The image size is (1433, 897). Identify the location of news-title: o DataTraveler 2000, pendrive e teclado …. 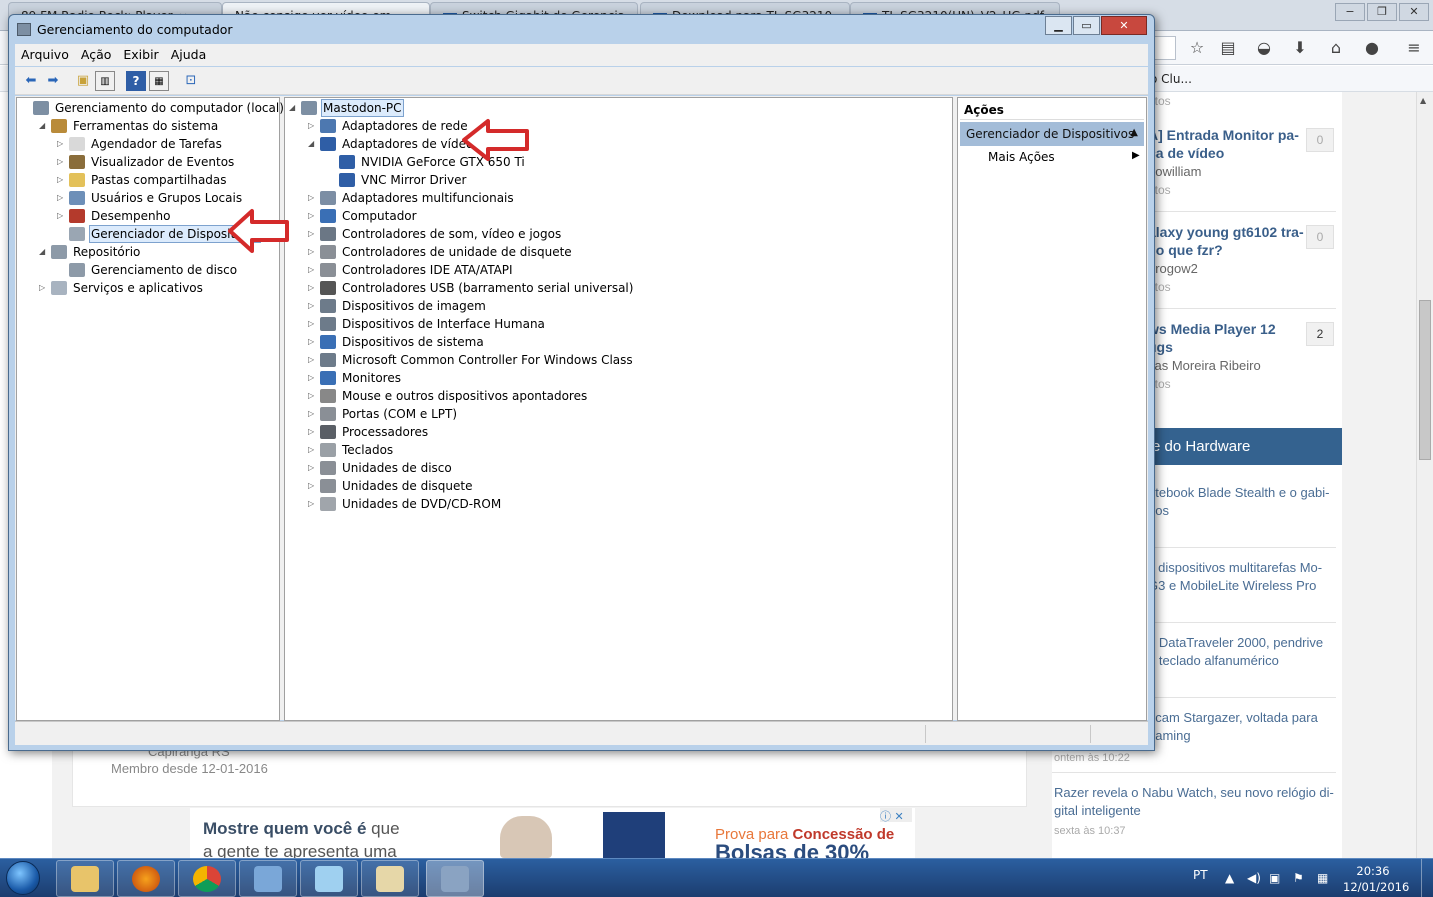
(1242, 652).